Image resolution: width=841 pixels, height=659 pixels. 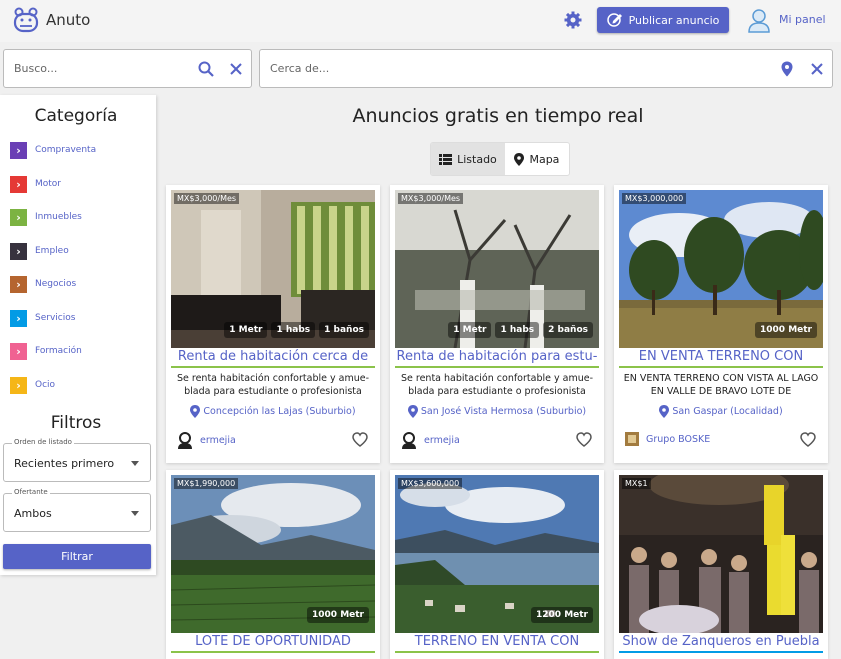 What do you see at coordinates (76, 423) in the screenshot?
I see `filters-title: Filtros` at bounding box center [76, 423].